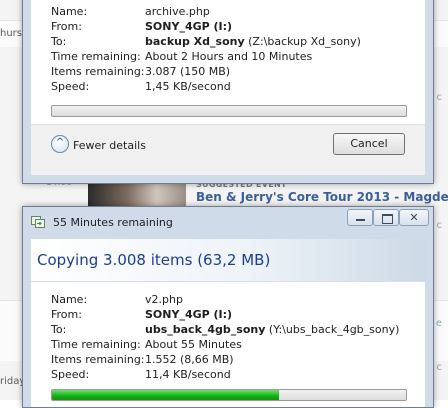 The height and width of the screenshot is (408, 448). Describe the element at coordinates (189, 359) in the screenshot. I see `items-remaining-value: 1.552 (8,66 MB)` at that location.